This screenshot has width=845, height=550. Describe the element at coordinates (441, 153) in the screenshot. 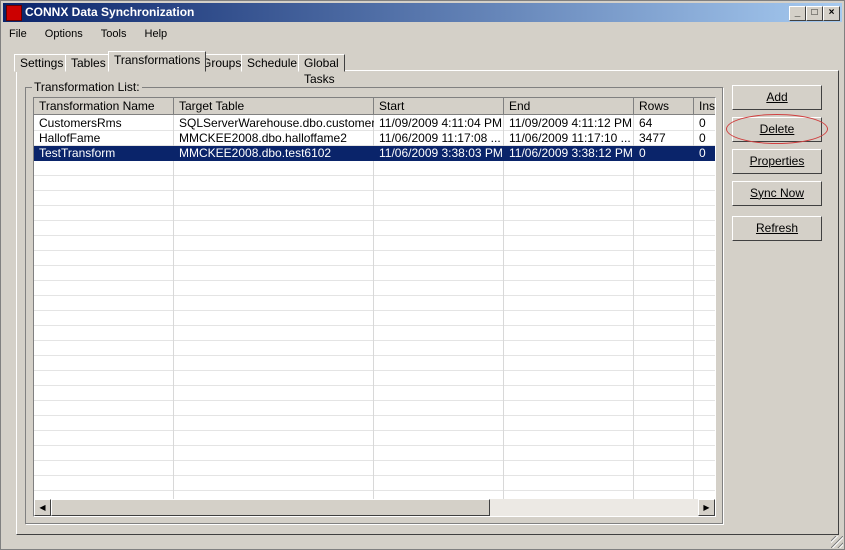

I see `table-cell: 11/06/2009 3:38:03 PM` at that location.